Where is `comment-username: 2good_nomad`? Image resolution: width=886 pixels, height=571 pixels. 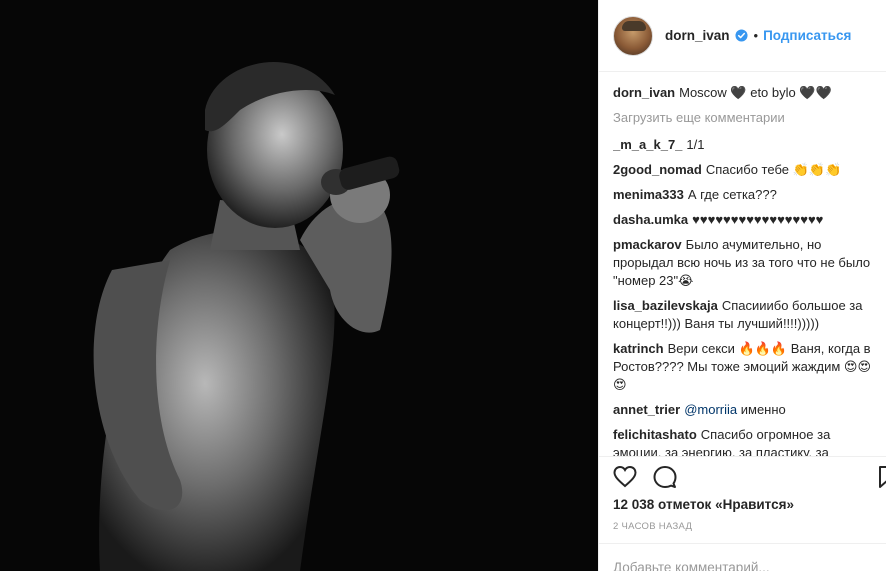
comment-username: 2good_nomad is located at coordinates (657, 169).